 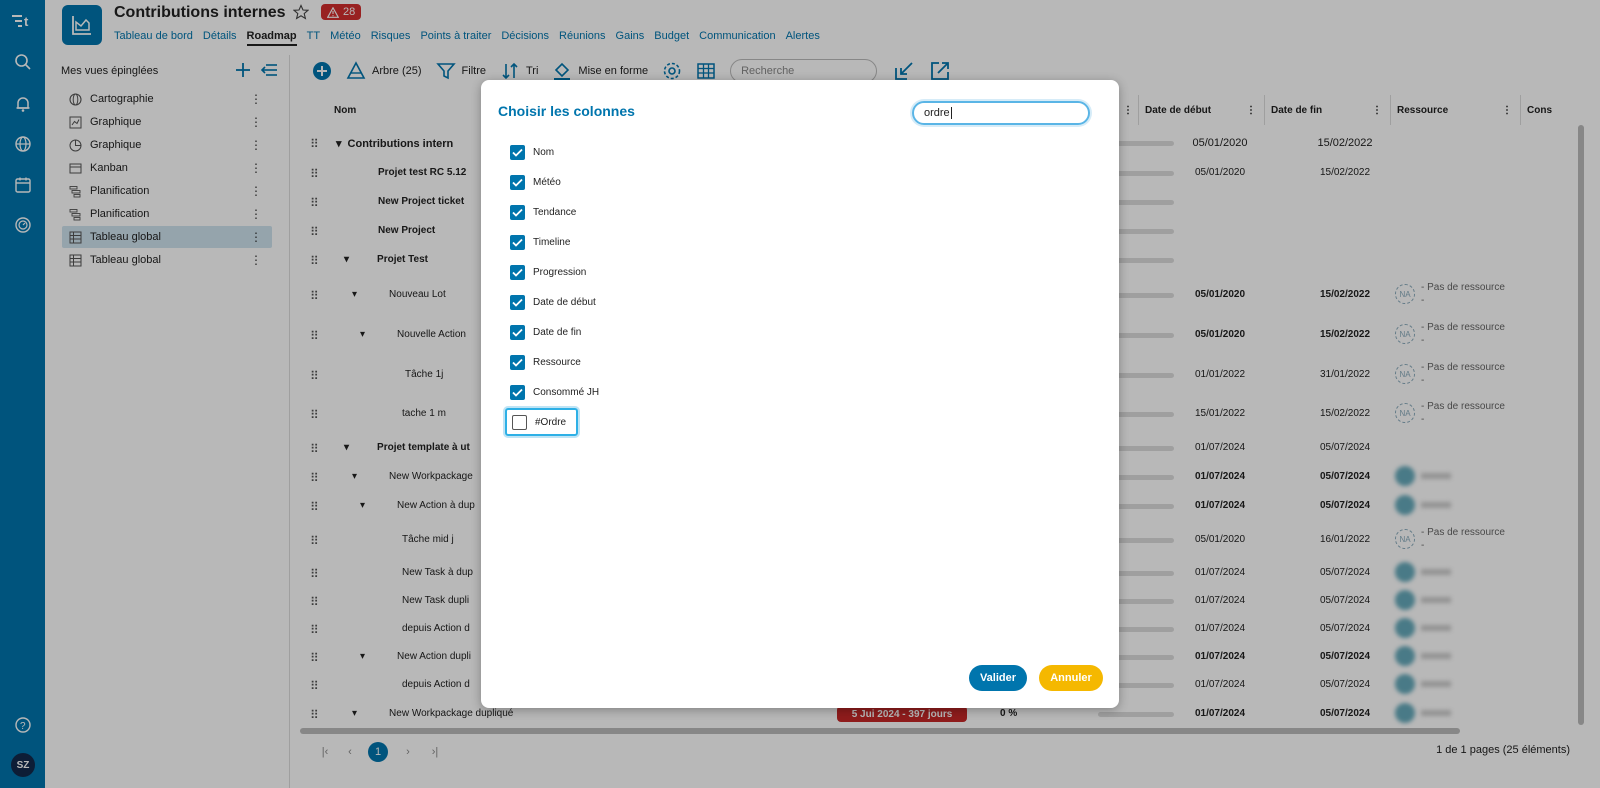 I want to click on option-label: Nom, so click(x=544, y=152).